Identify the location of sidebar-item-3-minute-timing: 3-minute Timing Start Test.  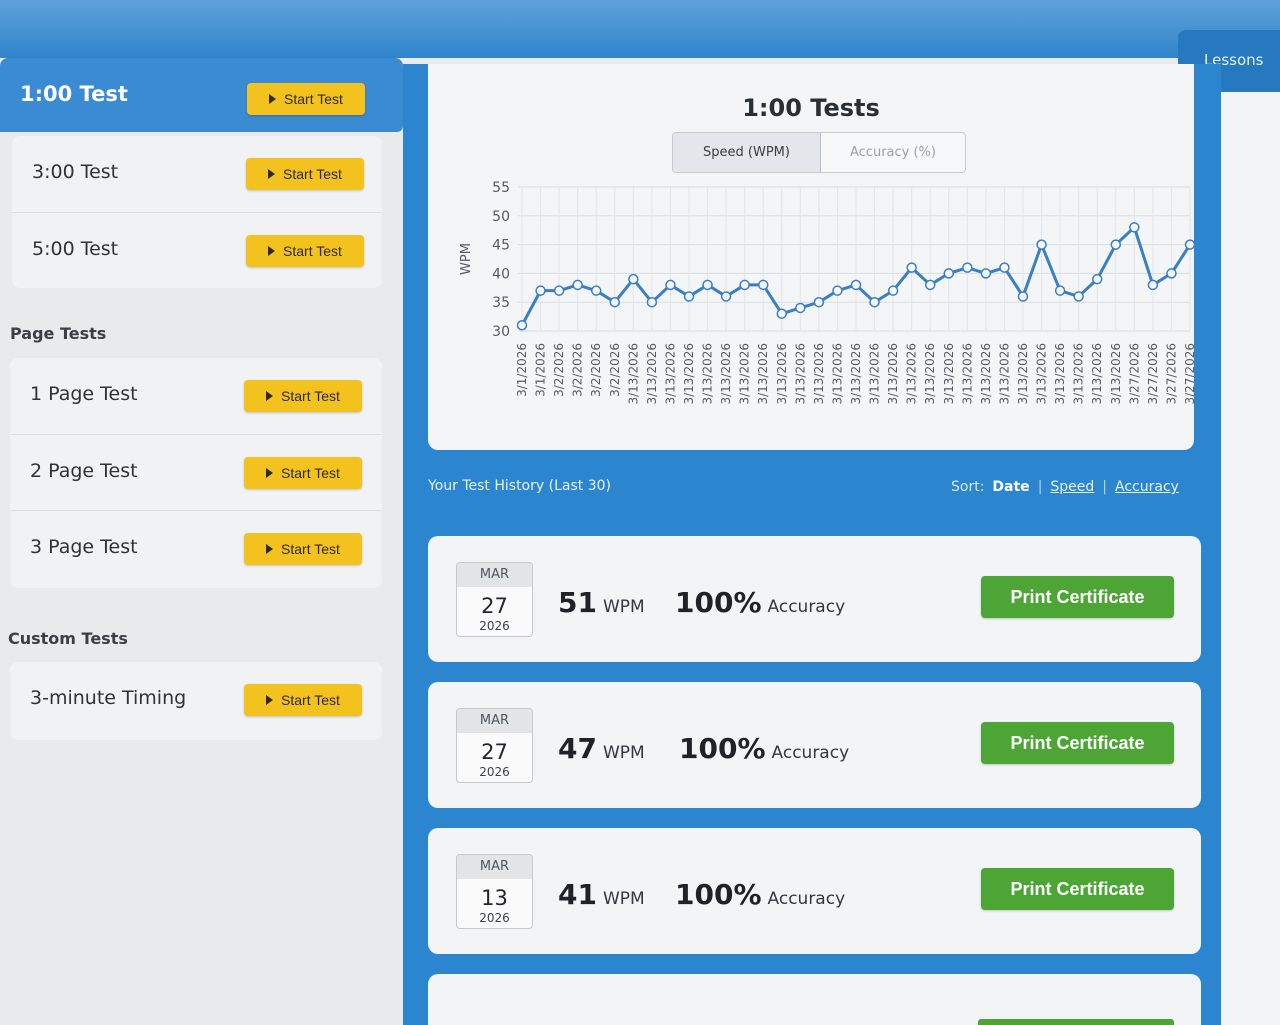
(196, 700).